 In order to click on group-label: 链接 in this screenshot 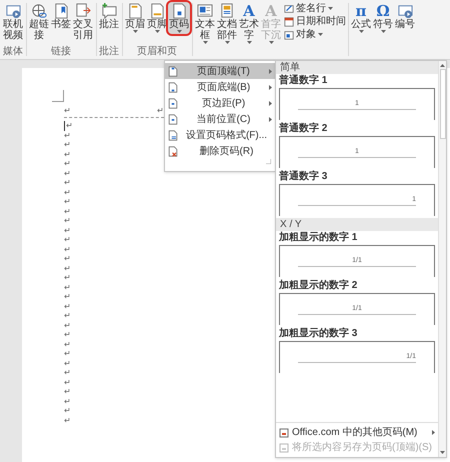, I will do `click(61, 51)`.